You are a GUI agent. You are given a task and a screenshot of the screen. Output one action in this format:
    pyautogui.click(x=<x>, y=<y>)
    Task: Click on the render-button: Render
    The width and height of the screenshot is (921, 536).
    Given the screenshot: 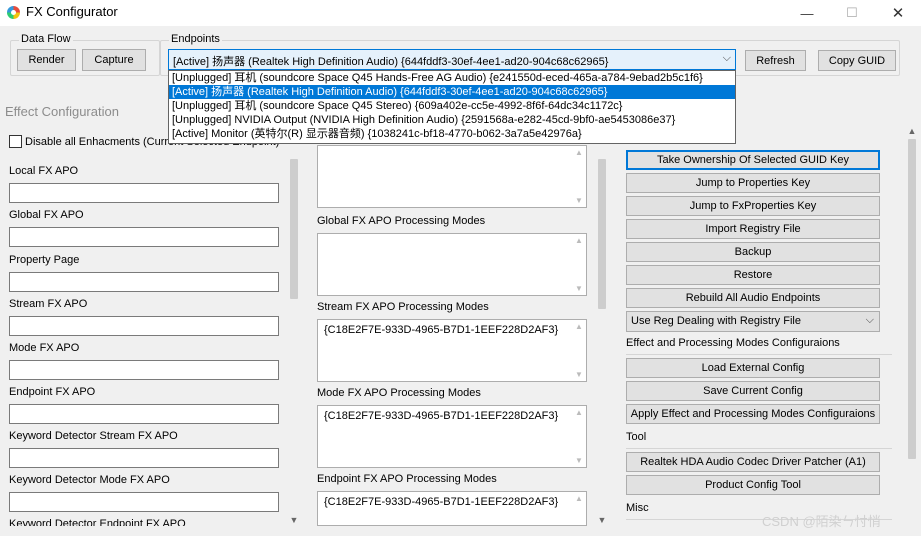 What is the action you would take?
    pyautogui.click(x=46, y=60)
    